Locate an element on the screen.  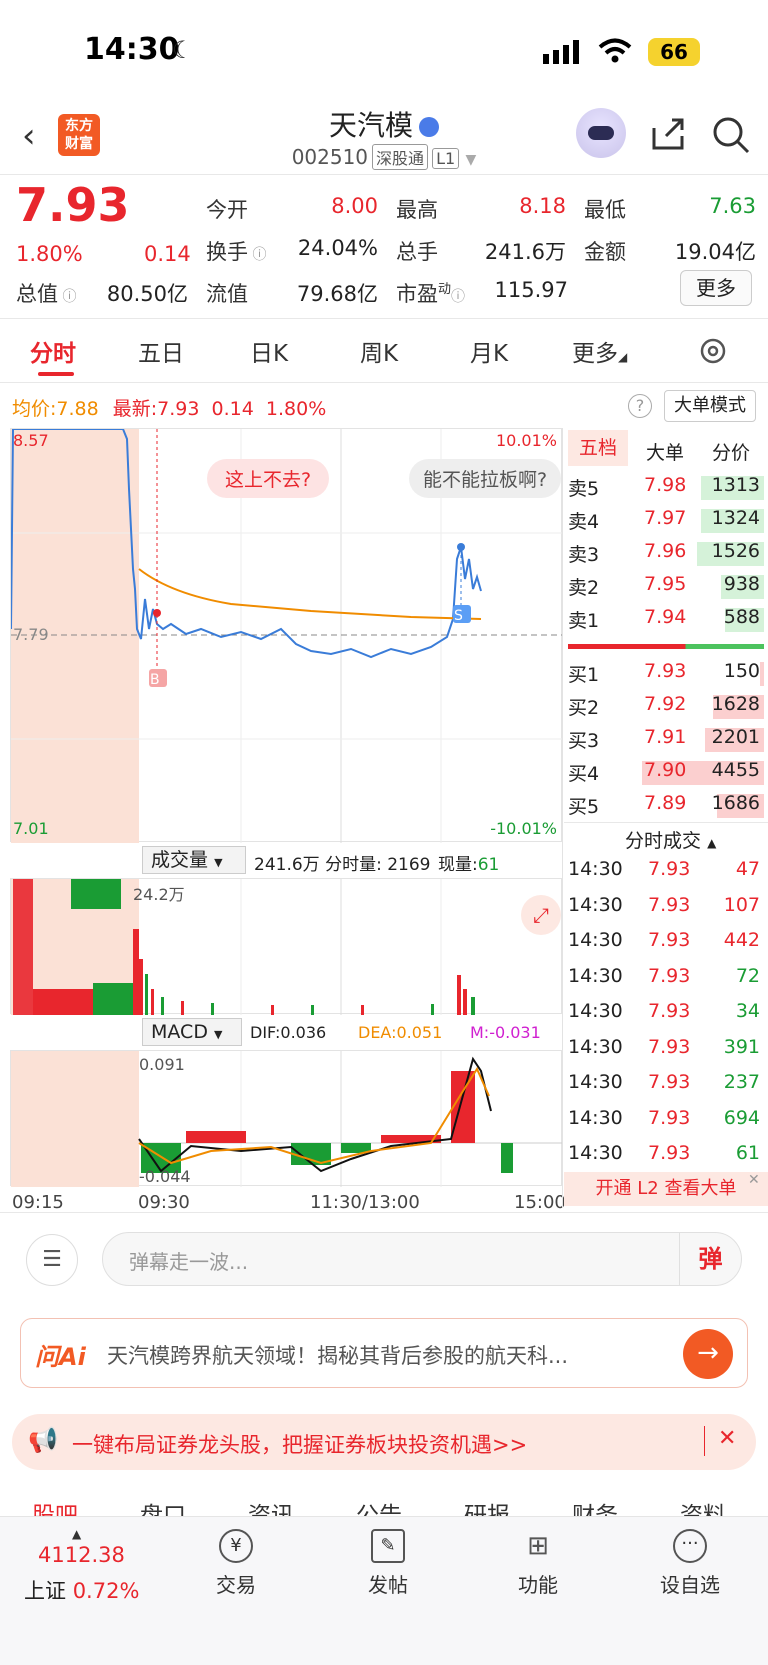
y-top-label: 8.57 is located at coordinates (31, 440).